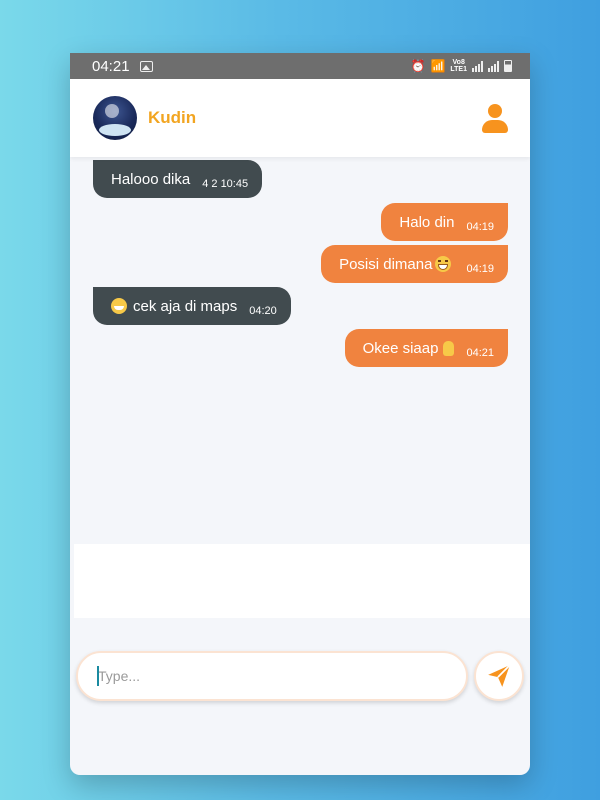  Describe the element at coordinates (418, 66) in the screenshot. I see `alarm-icon: ⏰` at that location.